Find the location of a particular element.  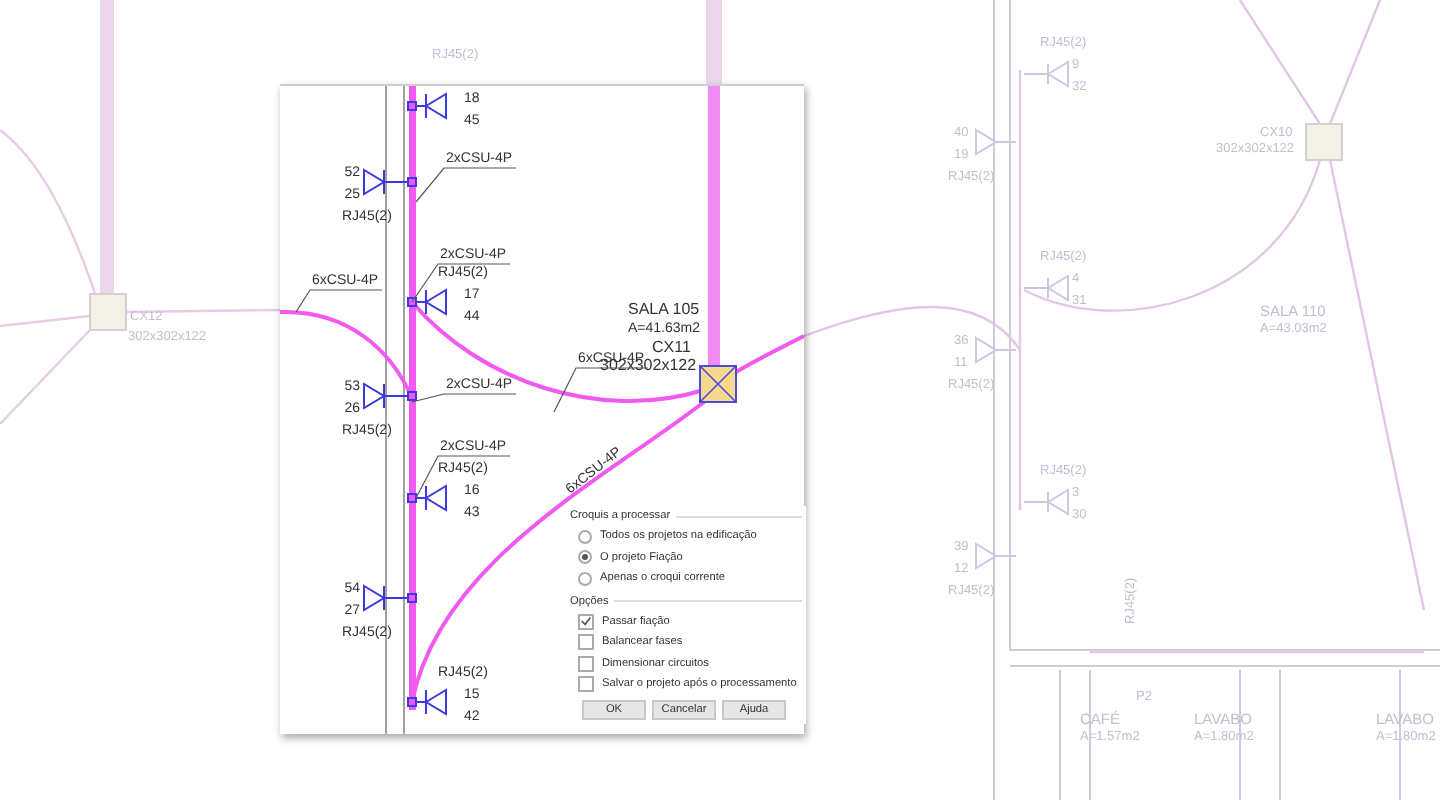

room-name: SALA 105 is located at coordinates (664, 309).